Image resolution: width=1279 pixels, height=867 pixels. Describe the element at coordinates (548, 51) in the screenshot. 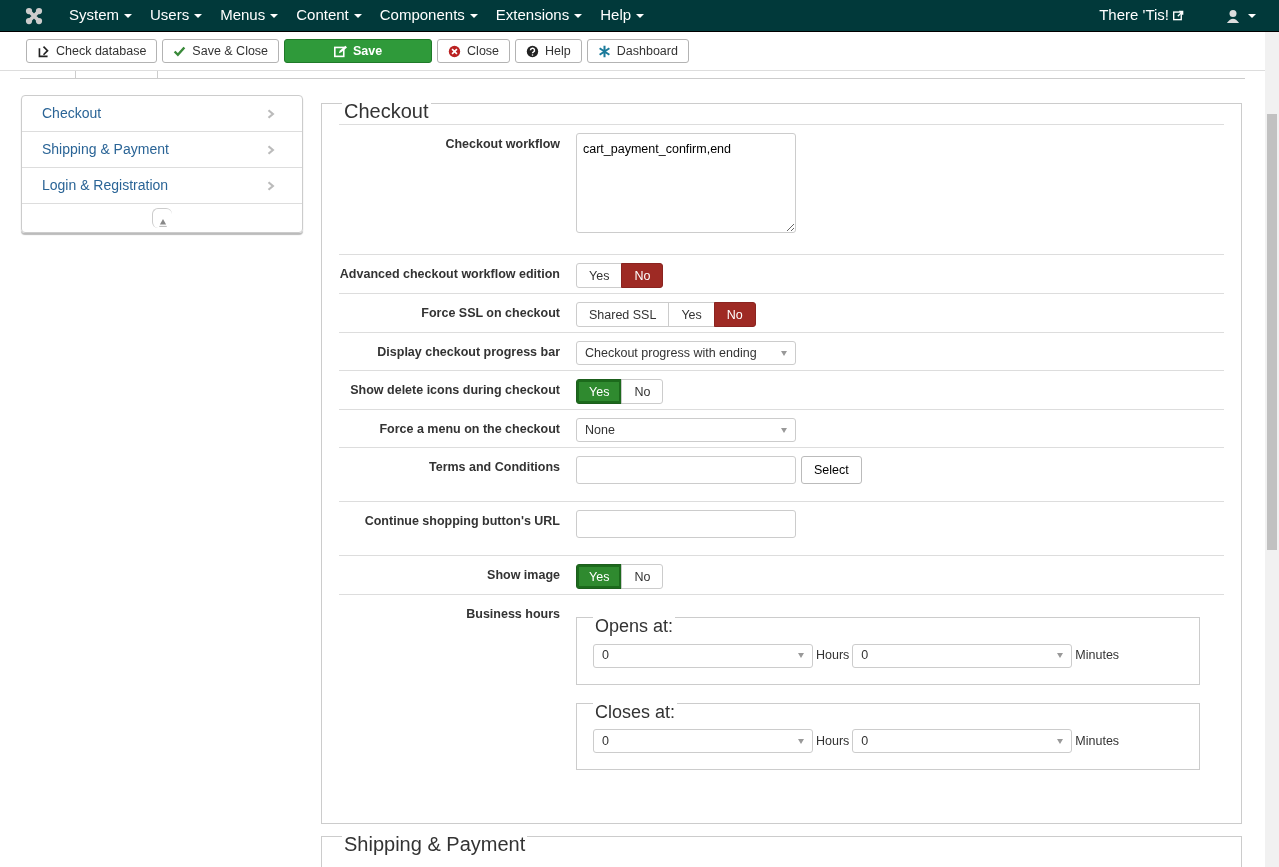

I see `toolbar-button: Help` at that location.